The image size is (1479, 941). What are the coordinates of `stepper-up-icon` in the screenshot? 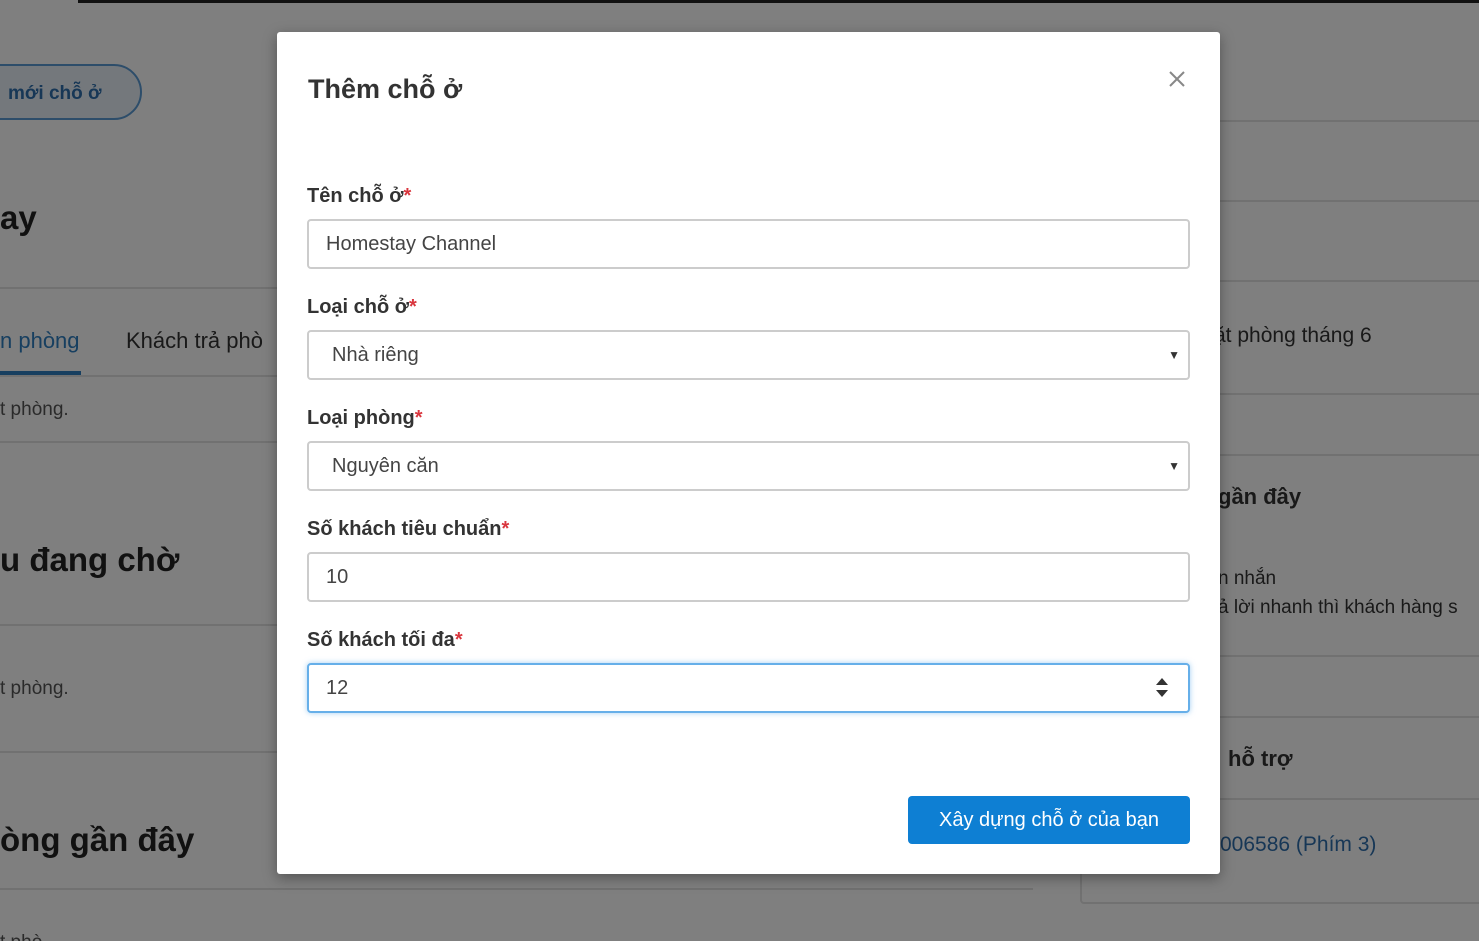 It's located at (1162, 681).